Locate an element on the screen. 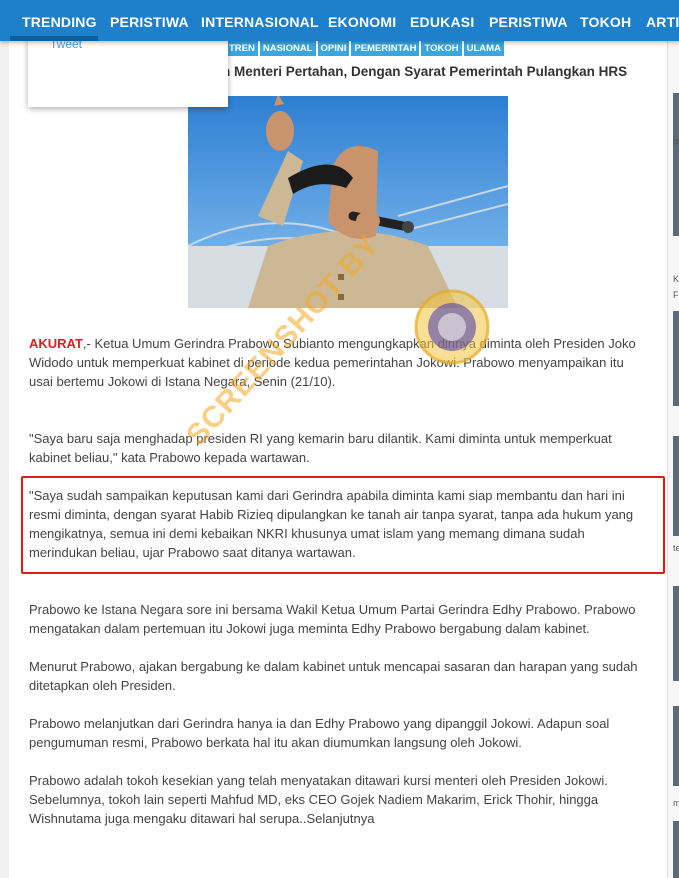 The width and height of the screenshot is (679, 878). right-sidebar: P K F te m is located at coordinates (673, 459).